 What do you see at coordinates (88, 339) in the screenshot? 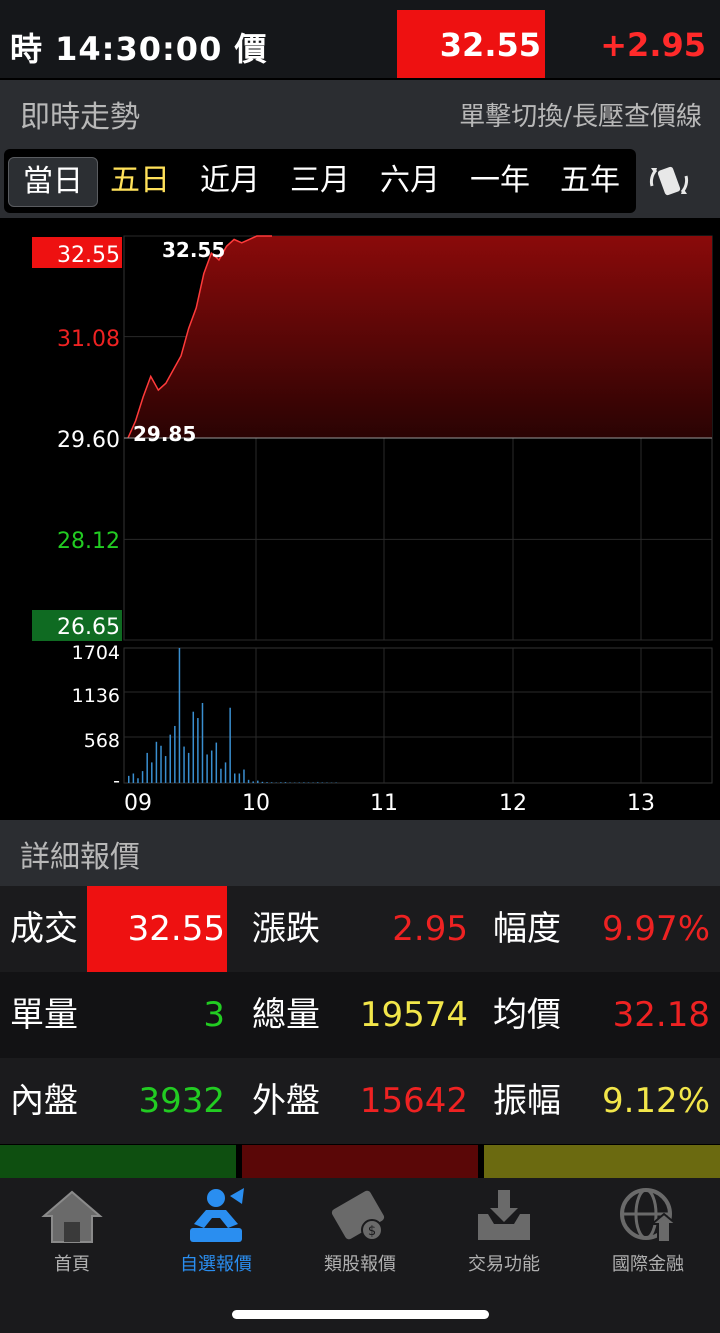
I see `price-tick-2: 31.08` at bounding box center [88, 339].